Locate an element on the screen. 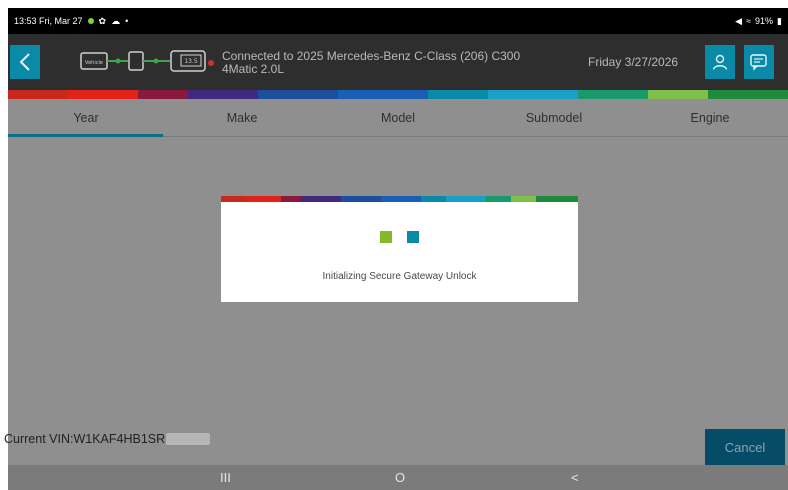  home-nav-button: O is located at coordinates (400, 477).